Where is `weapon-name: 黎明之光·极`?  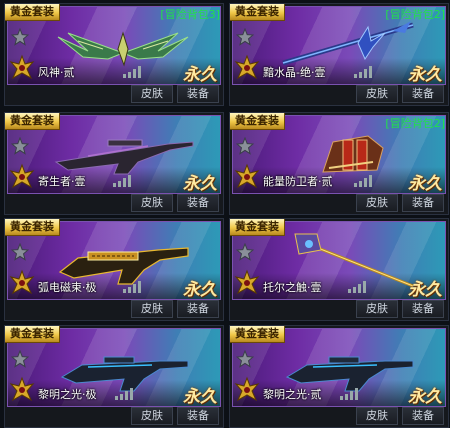
weapon-name: 黎明之光·极 is located at coordinates (67, 394).